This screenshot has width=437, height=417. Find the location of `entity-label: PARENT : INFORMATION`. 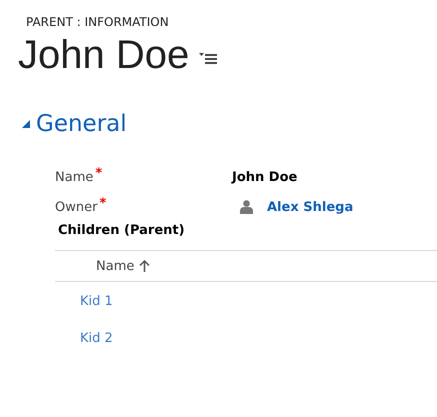

entity-label: PARENT : INFORMATION is located at coordinates (98, 22).